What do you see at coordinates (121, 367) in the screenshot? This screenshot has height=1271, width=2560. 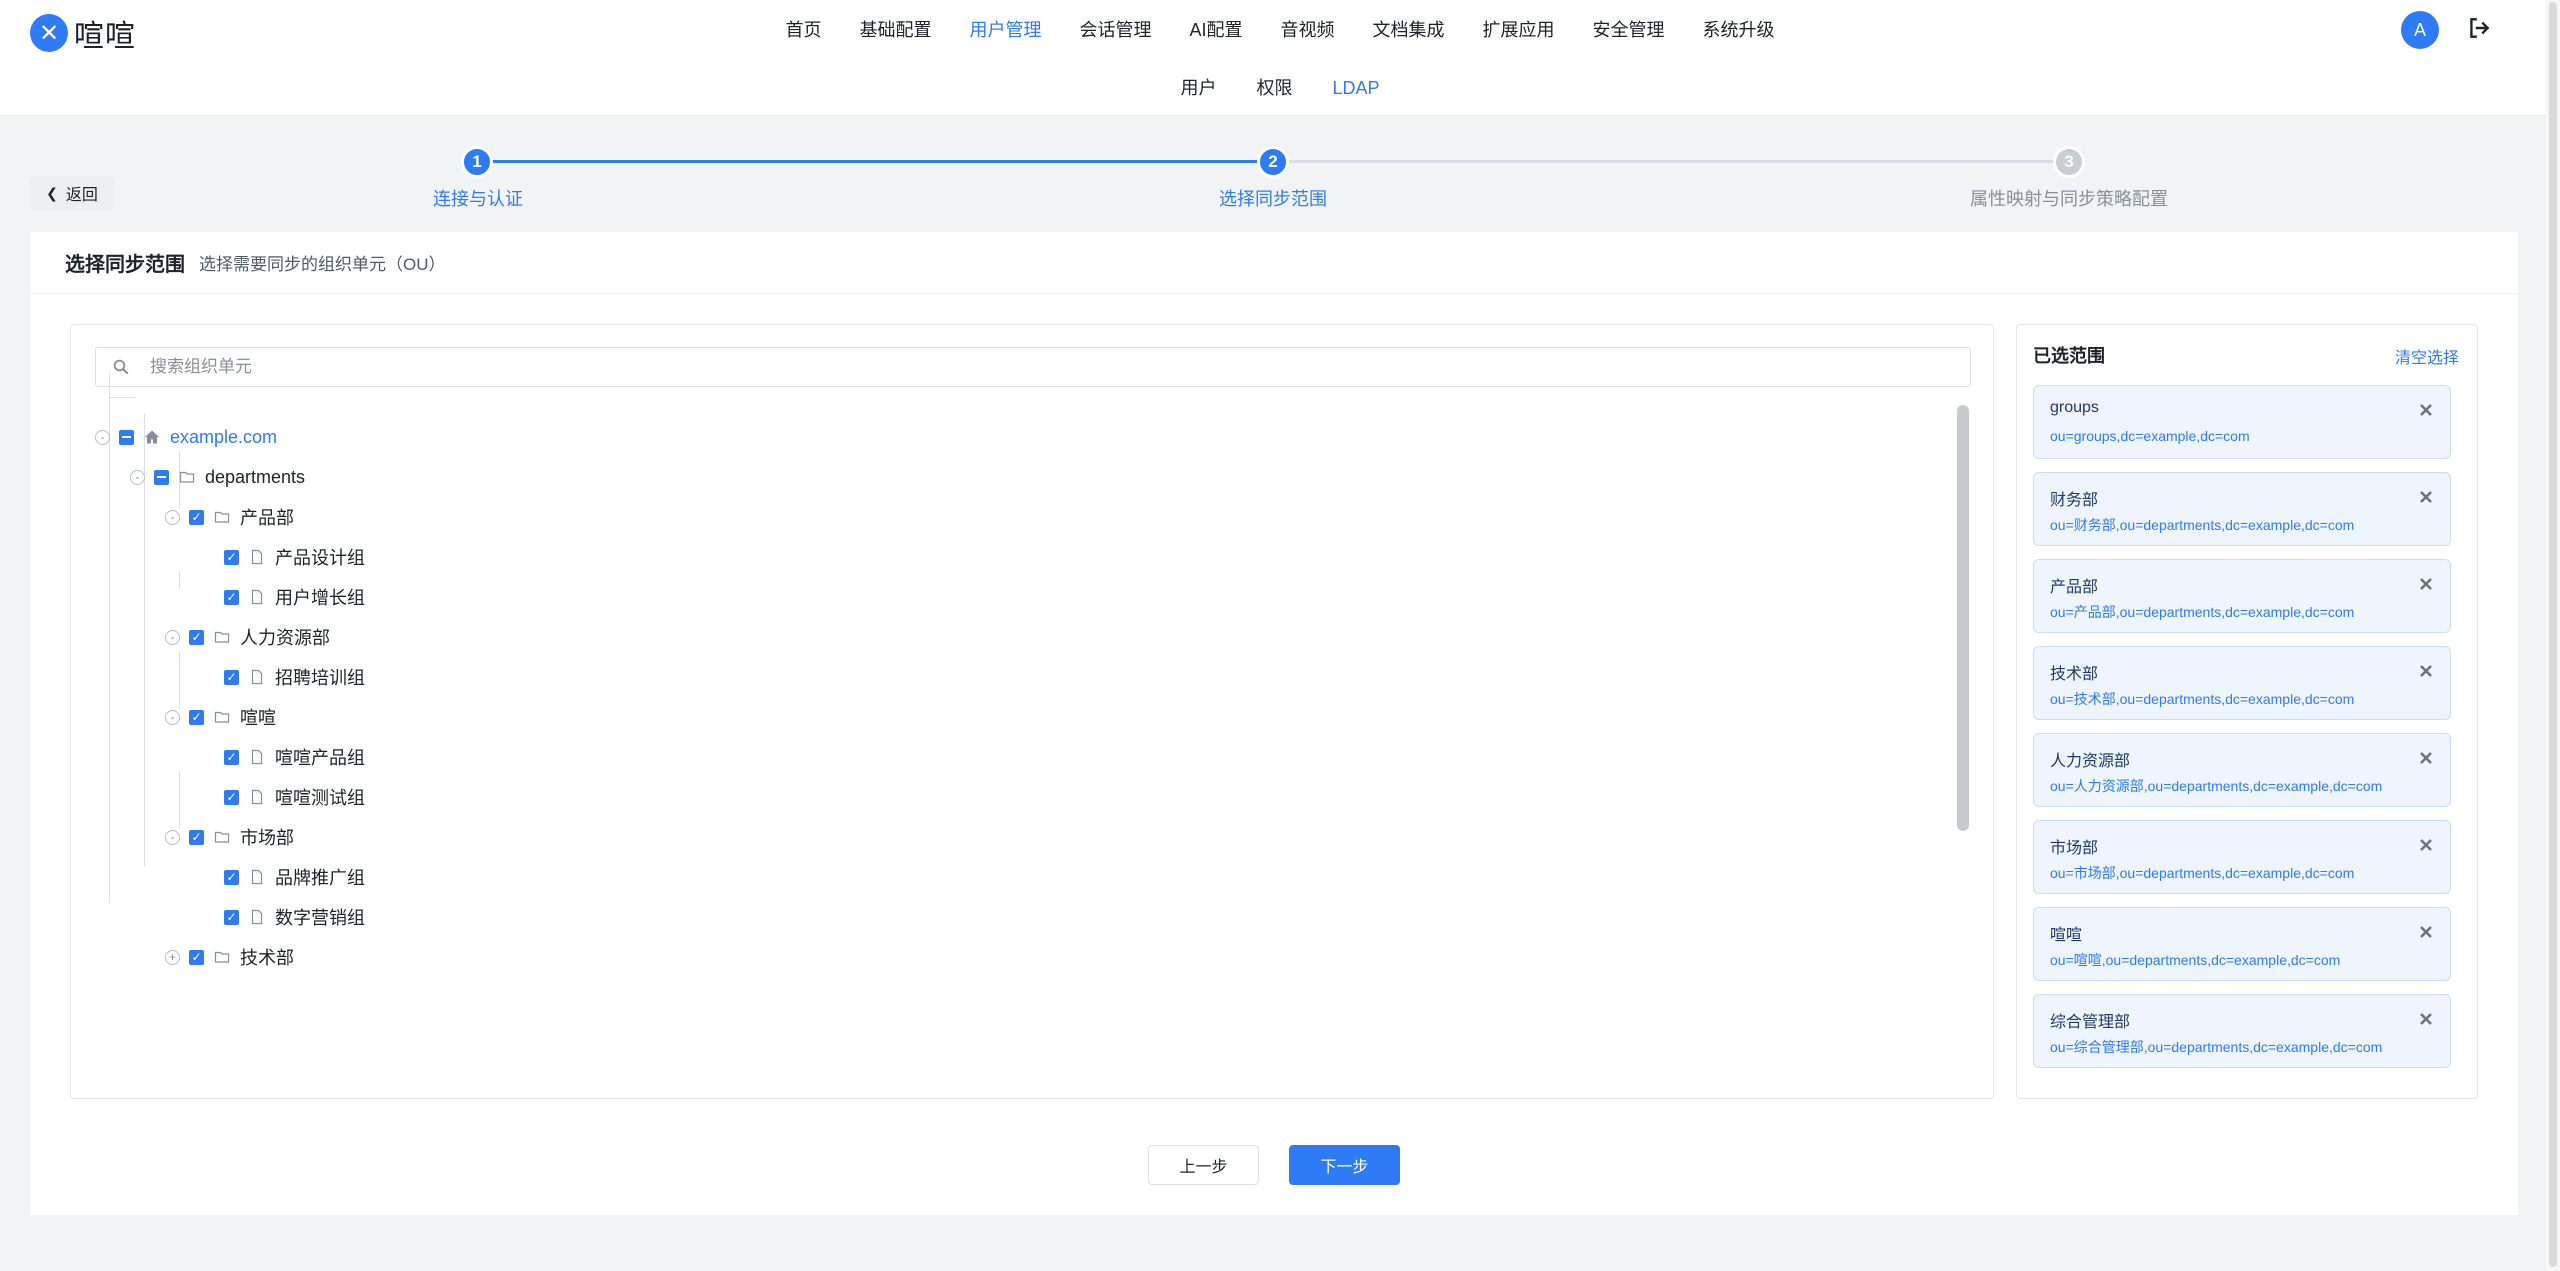 I see `search-icon` at bounding box center [121, 367].